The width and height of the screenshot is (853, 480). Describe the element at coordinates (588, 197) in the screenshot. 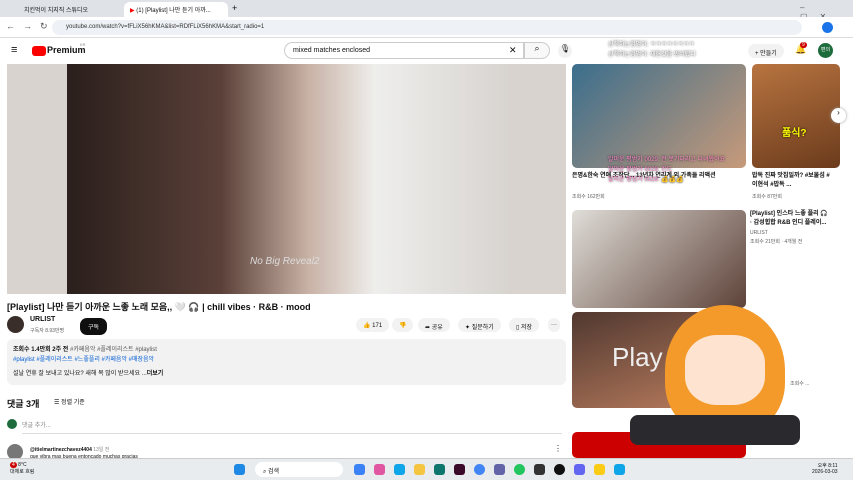

I see `sidebar-item-meta: 조회수 162만회` at that location.